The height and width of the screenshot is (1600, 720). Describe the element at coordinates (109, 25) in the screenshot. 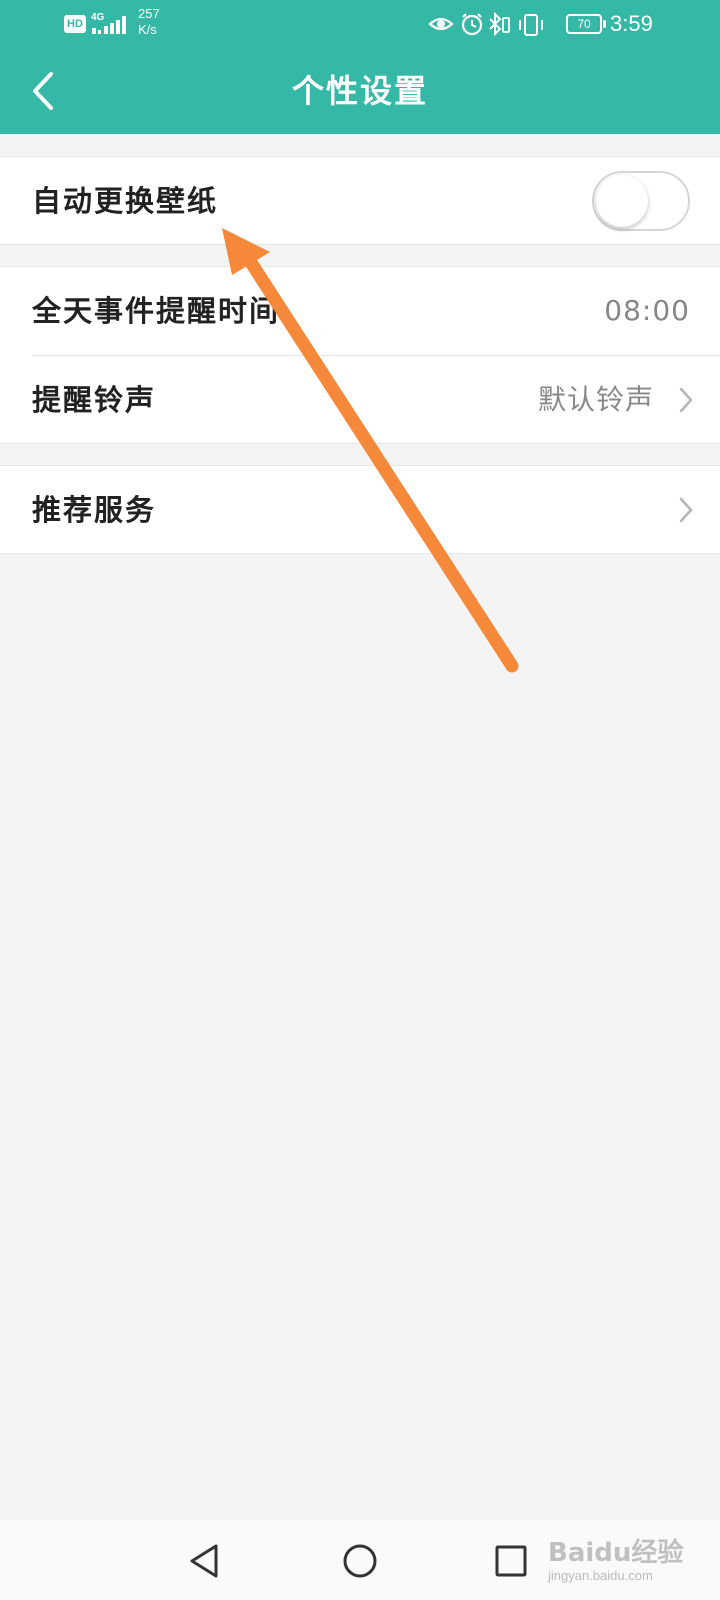

I see `signal-icon` at that location.